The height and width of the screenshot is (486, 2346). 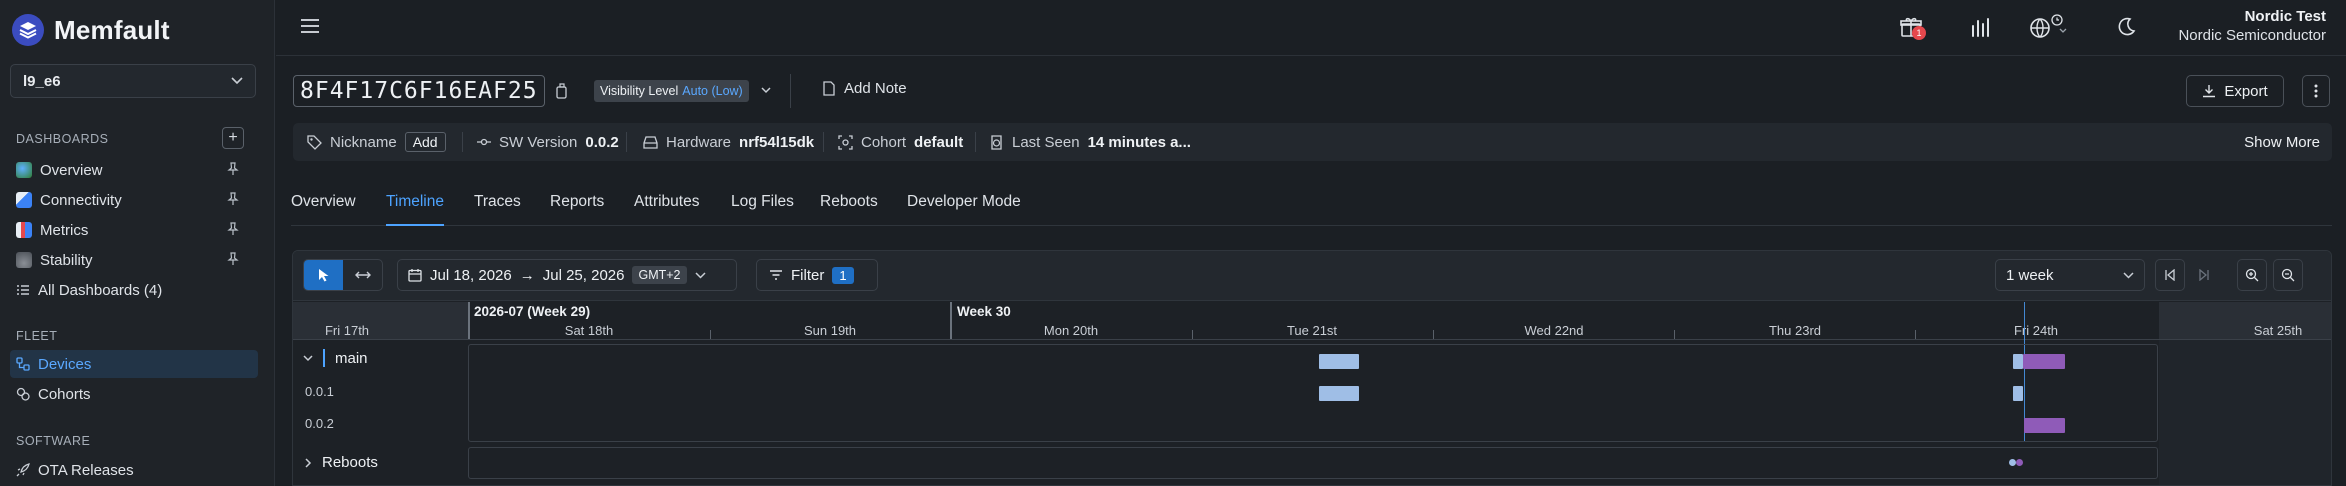 I want to click on date-range-picker: Jul 18, 2026 → Jul 25, 2026 GMT+2, so click(x=567, y=275).